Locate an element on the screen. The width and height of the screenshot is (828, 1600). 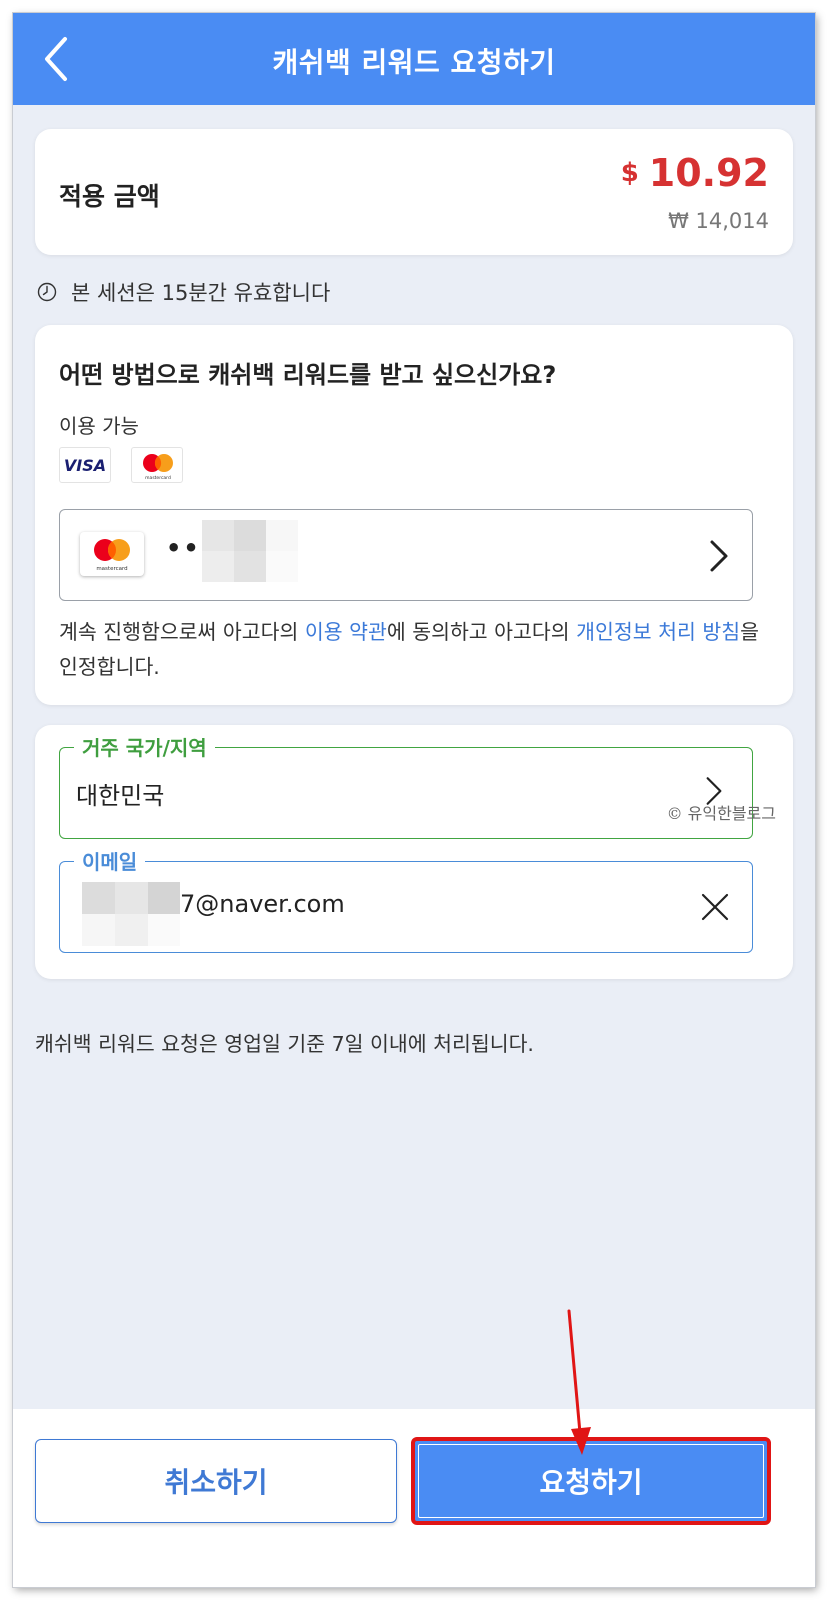
country-field: 거주 국가/지역 대한민국 © 유익한블로그 is located at coordinates (417, 785).